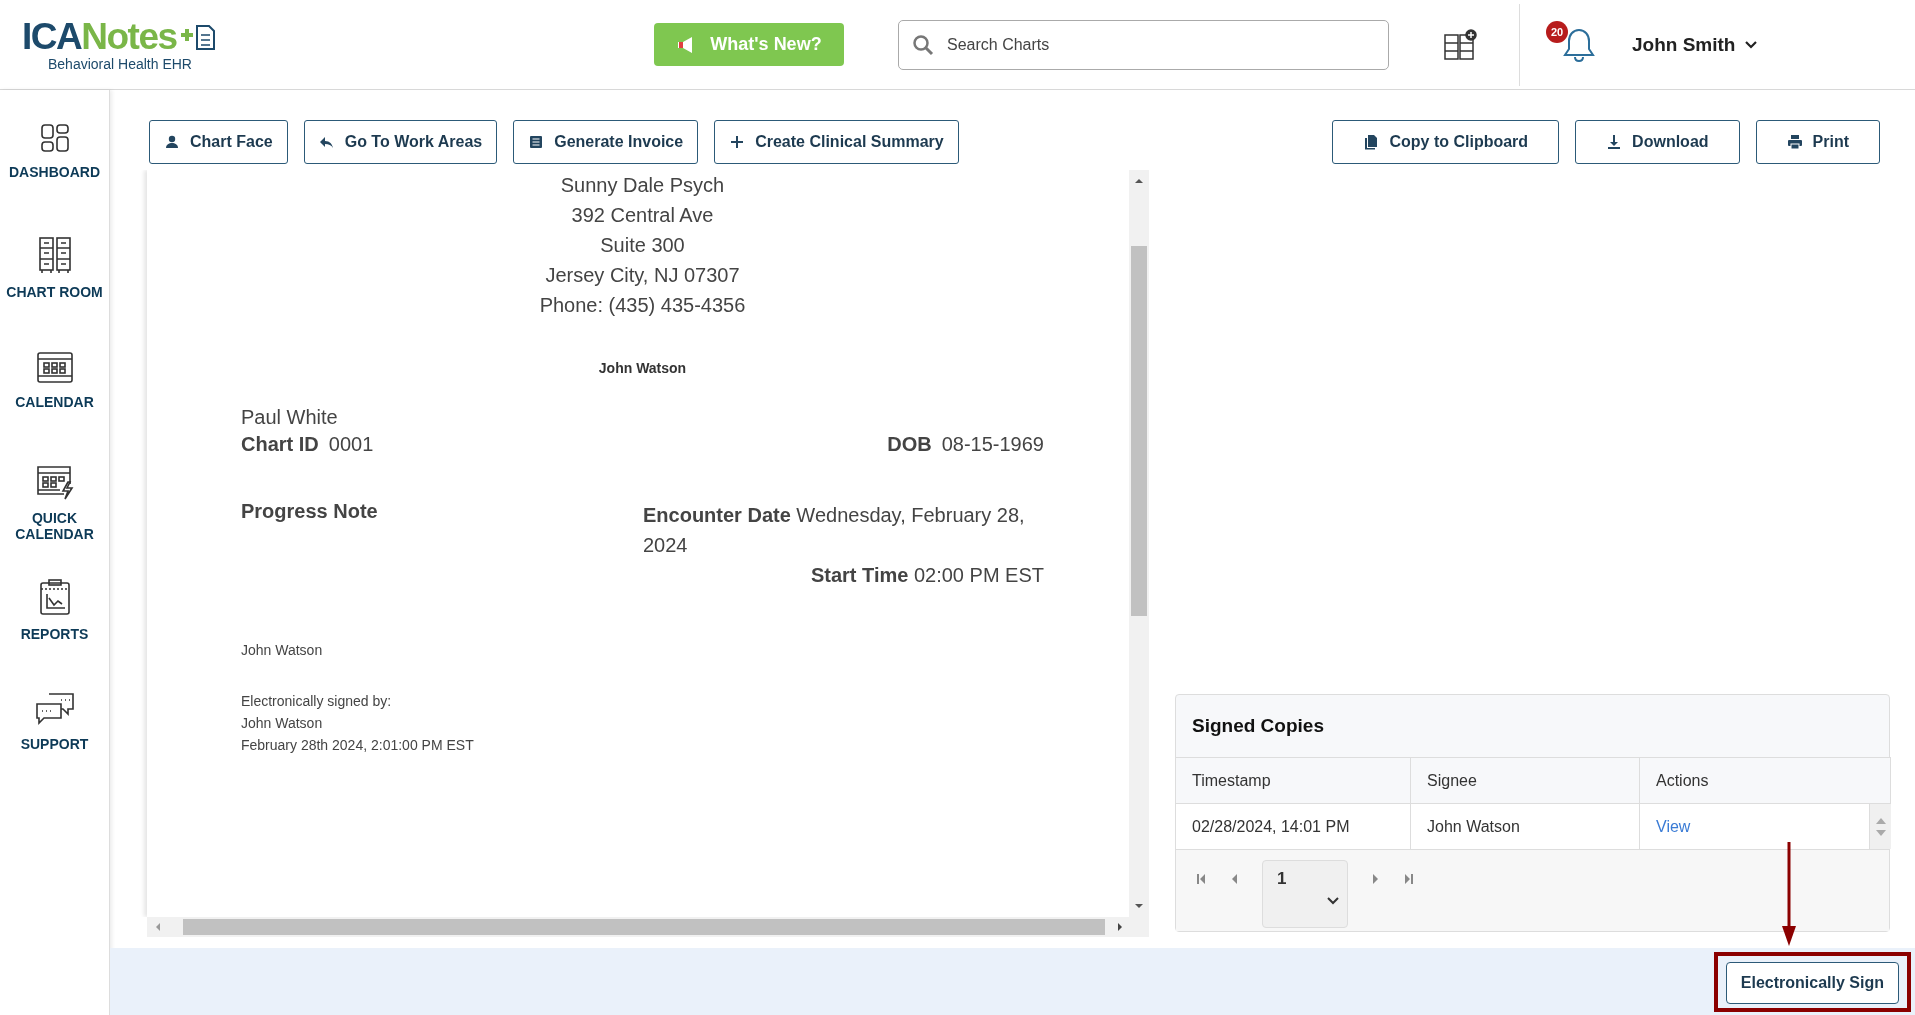 This screenshot has width=1915, height=1015. What do you see at coordinates (1446, 142) in the screenshot?
I see `toolbar-button: Copy to Clipboard` at bounding box center [1446, 142].